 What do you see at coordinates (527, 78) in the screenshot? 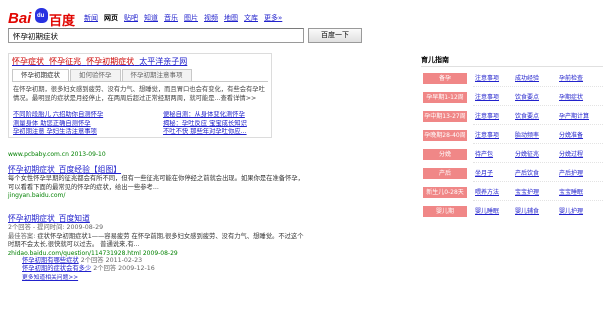
I see `guide-link: 成功经验` at bounding box center [527, 78].